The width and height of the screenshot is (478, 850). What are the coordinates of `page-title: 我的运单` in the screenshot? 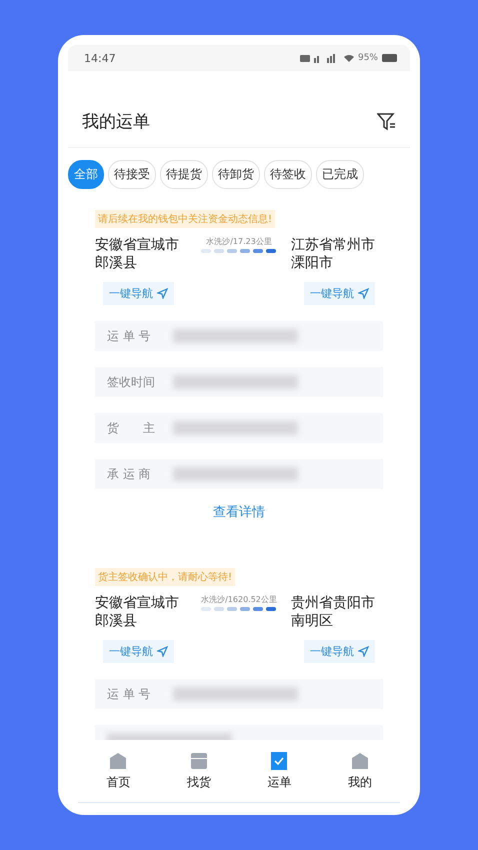 It's located at (116, 121).